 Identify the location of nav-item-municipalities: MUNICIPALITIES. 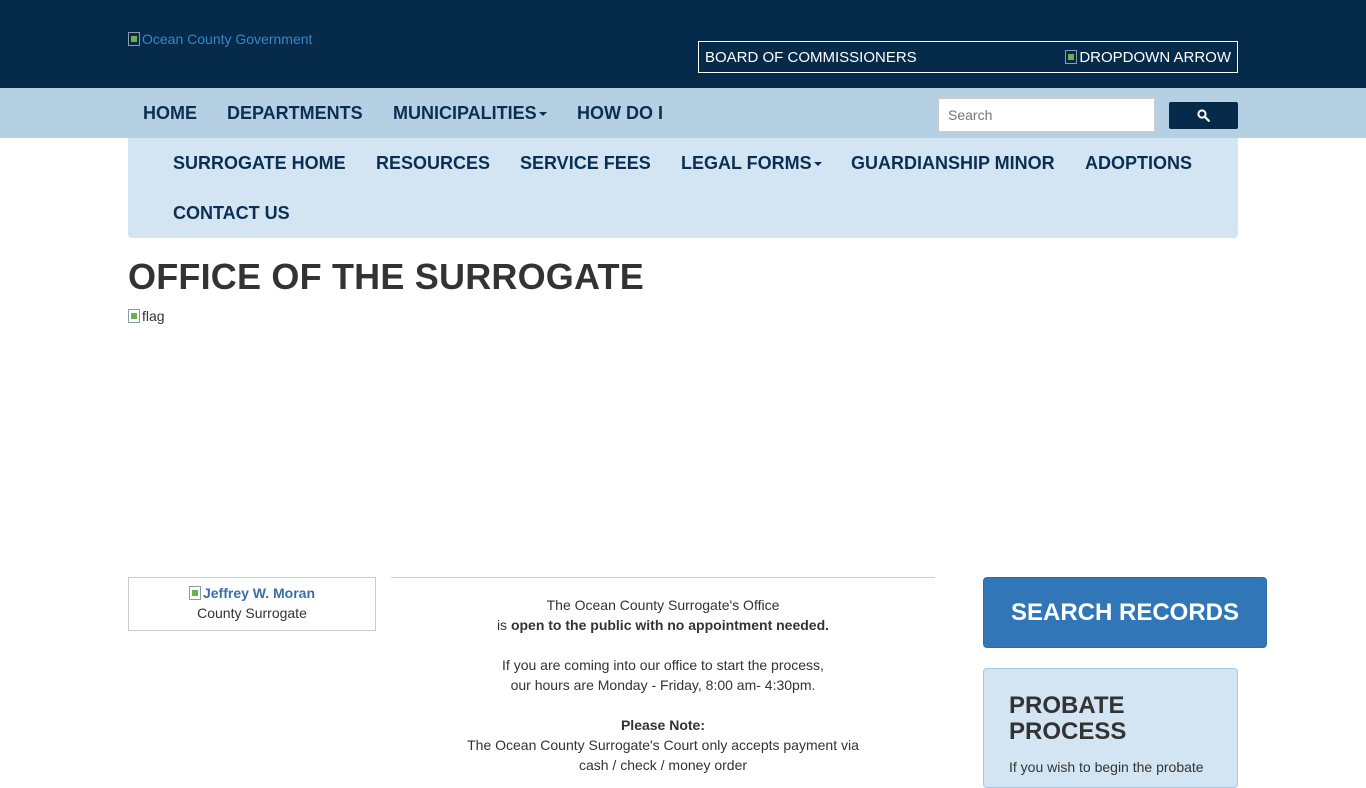
(470, 113).